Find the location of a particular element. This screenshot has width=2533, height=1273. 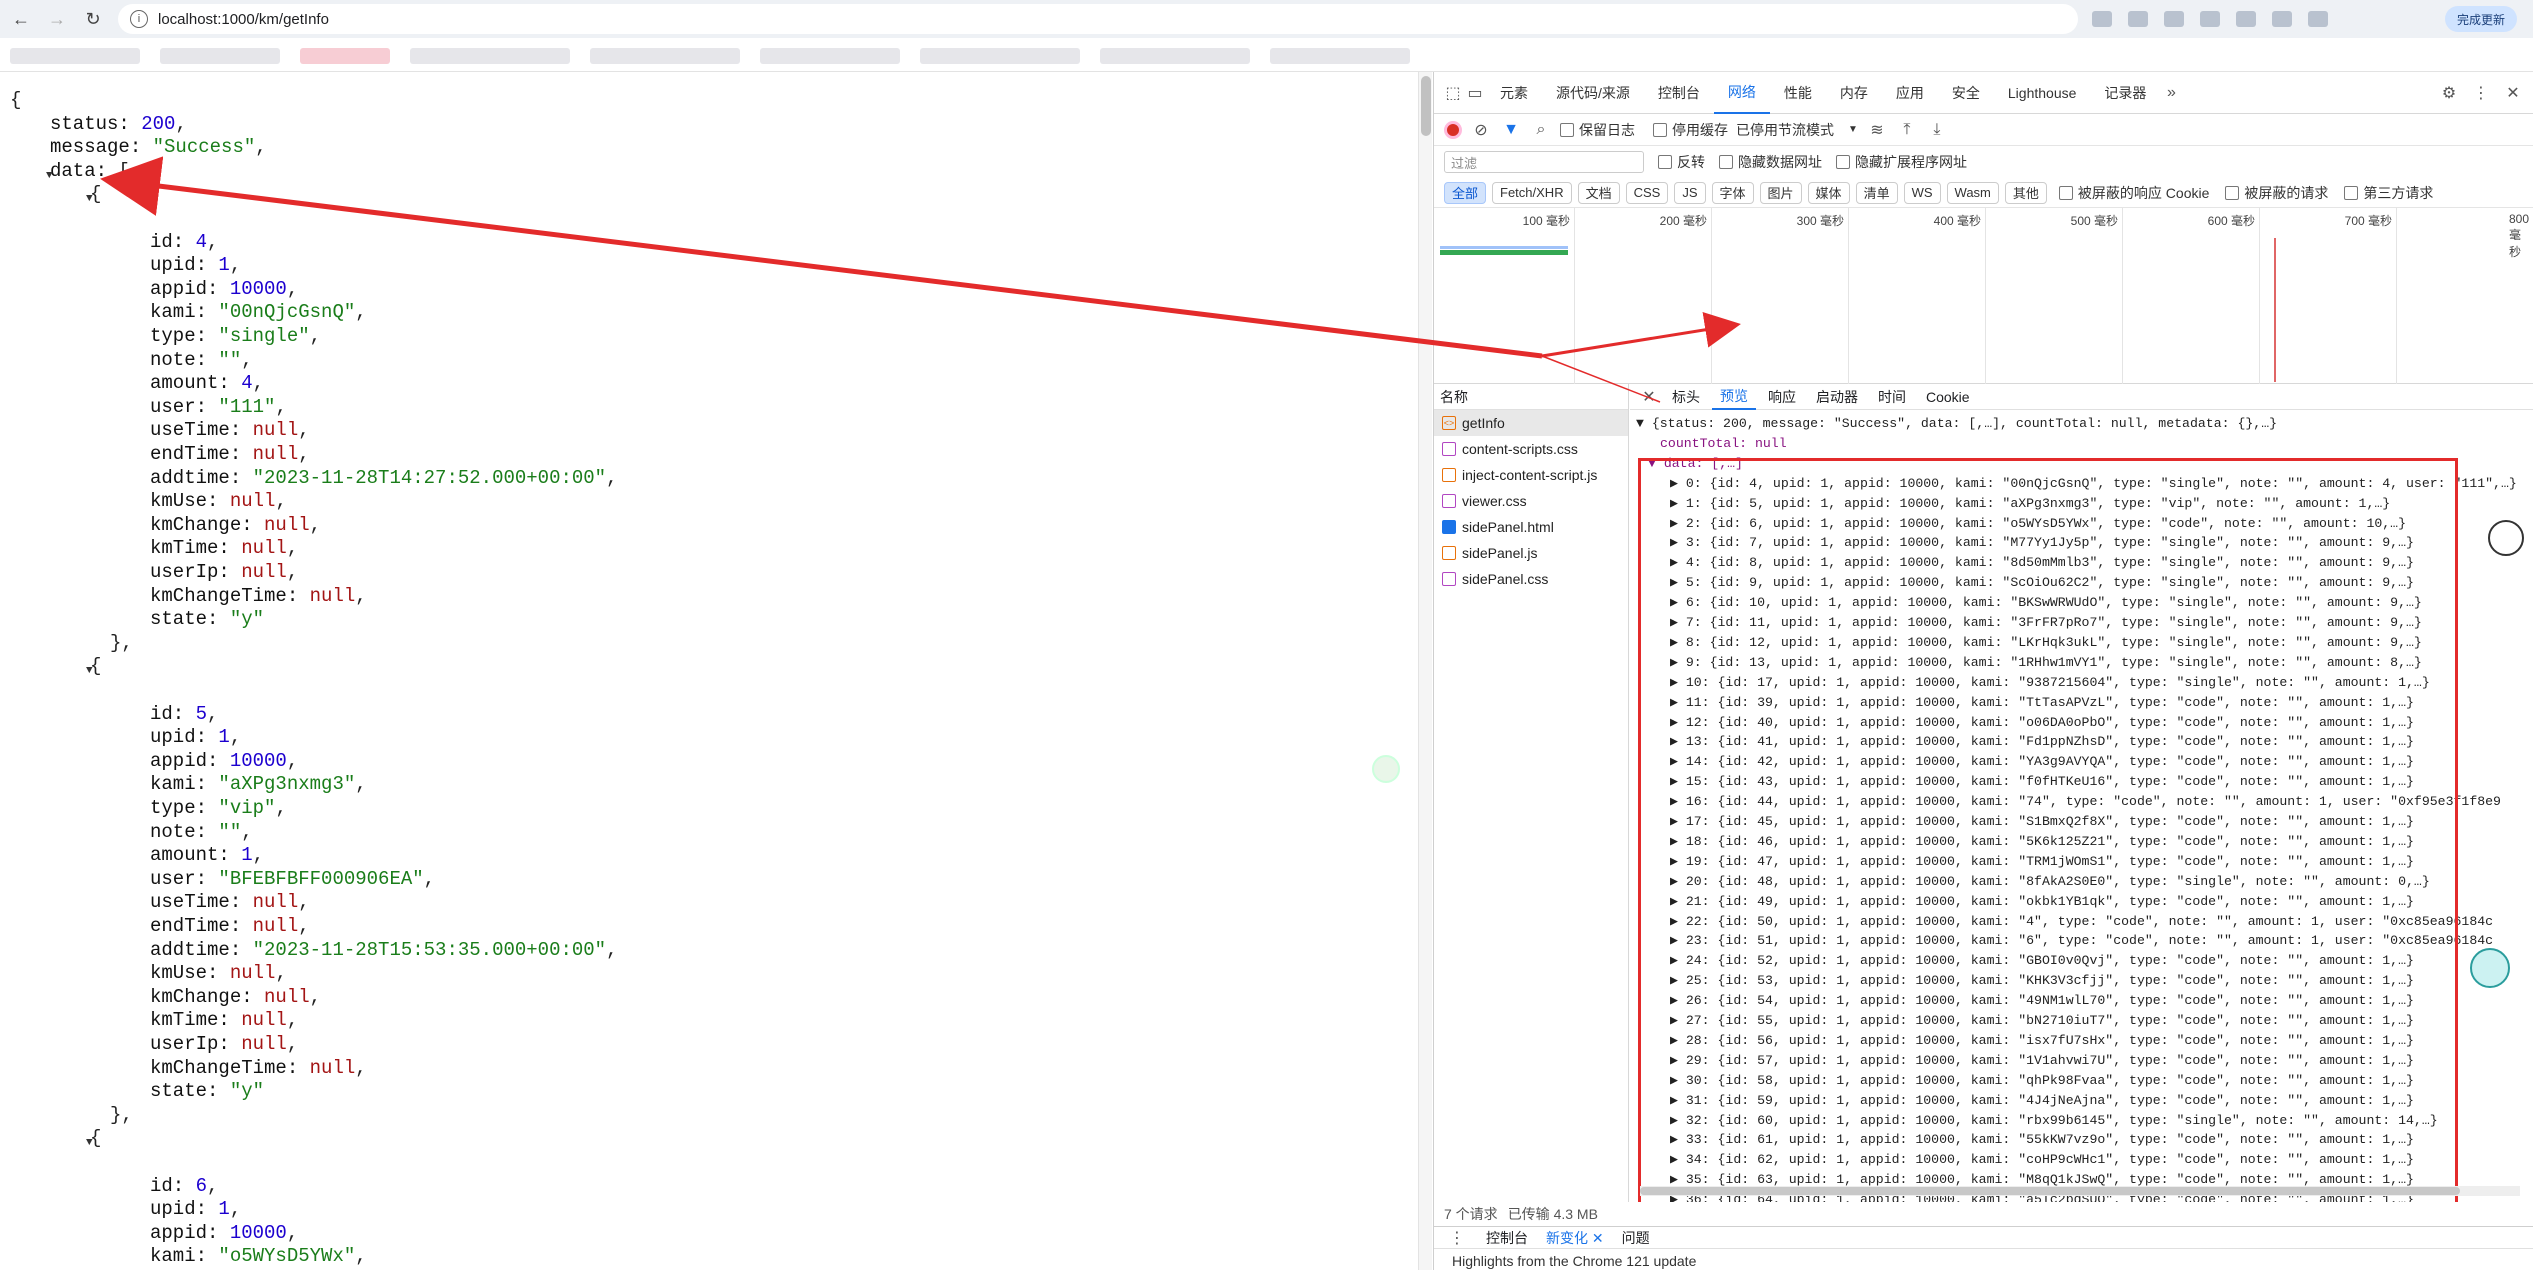

detail-tab: 预览 is located at coordinates (1734, 397).